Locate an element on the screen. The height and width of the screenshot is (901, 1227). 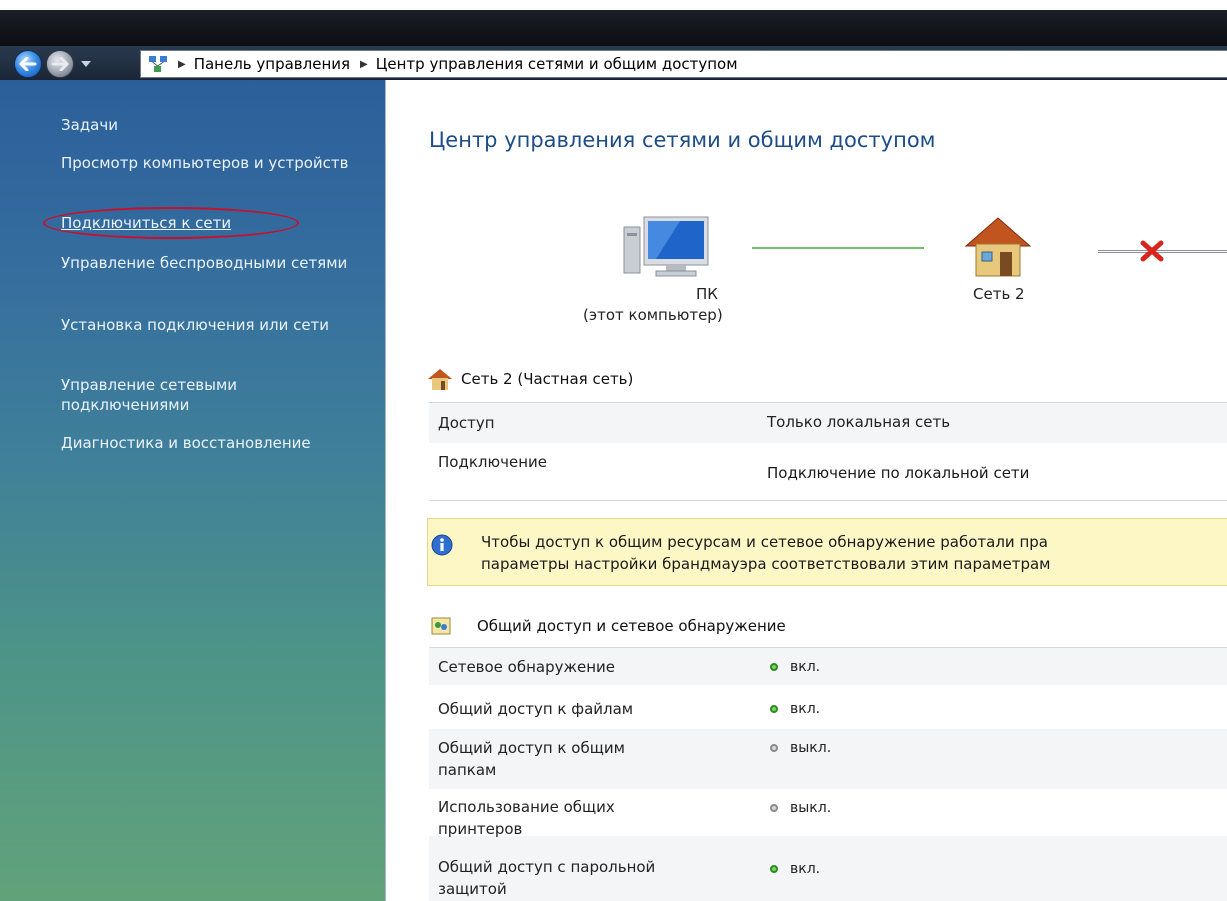
task-diagnose-repair: Диагностика и восстановление is located at coordinates (211, 443).